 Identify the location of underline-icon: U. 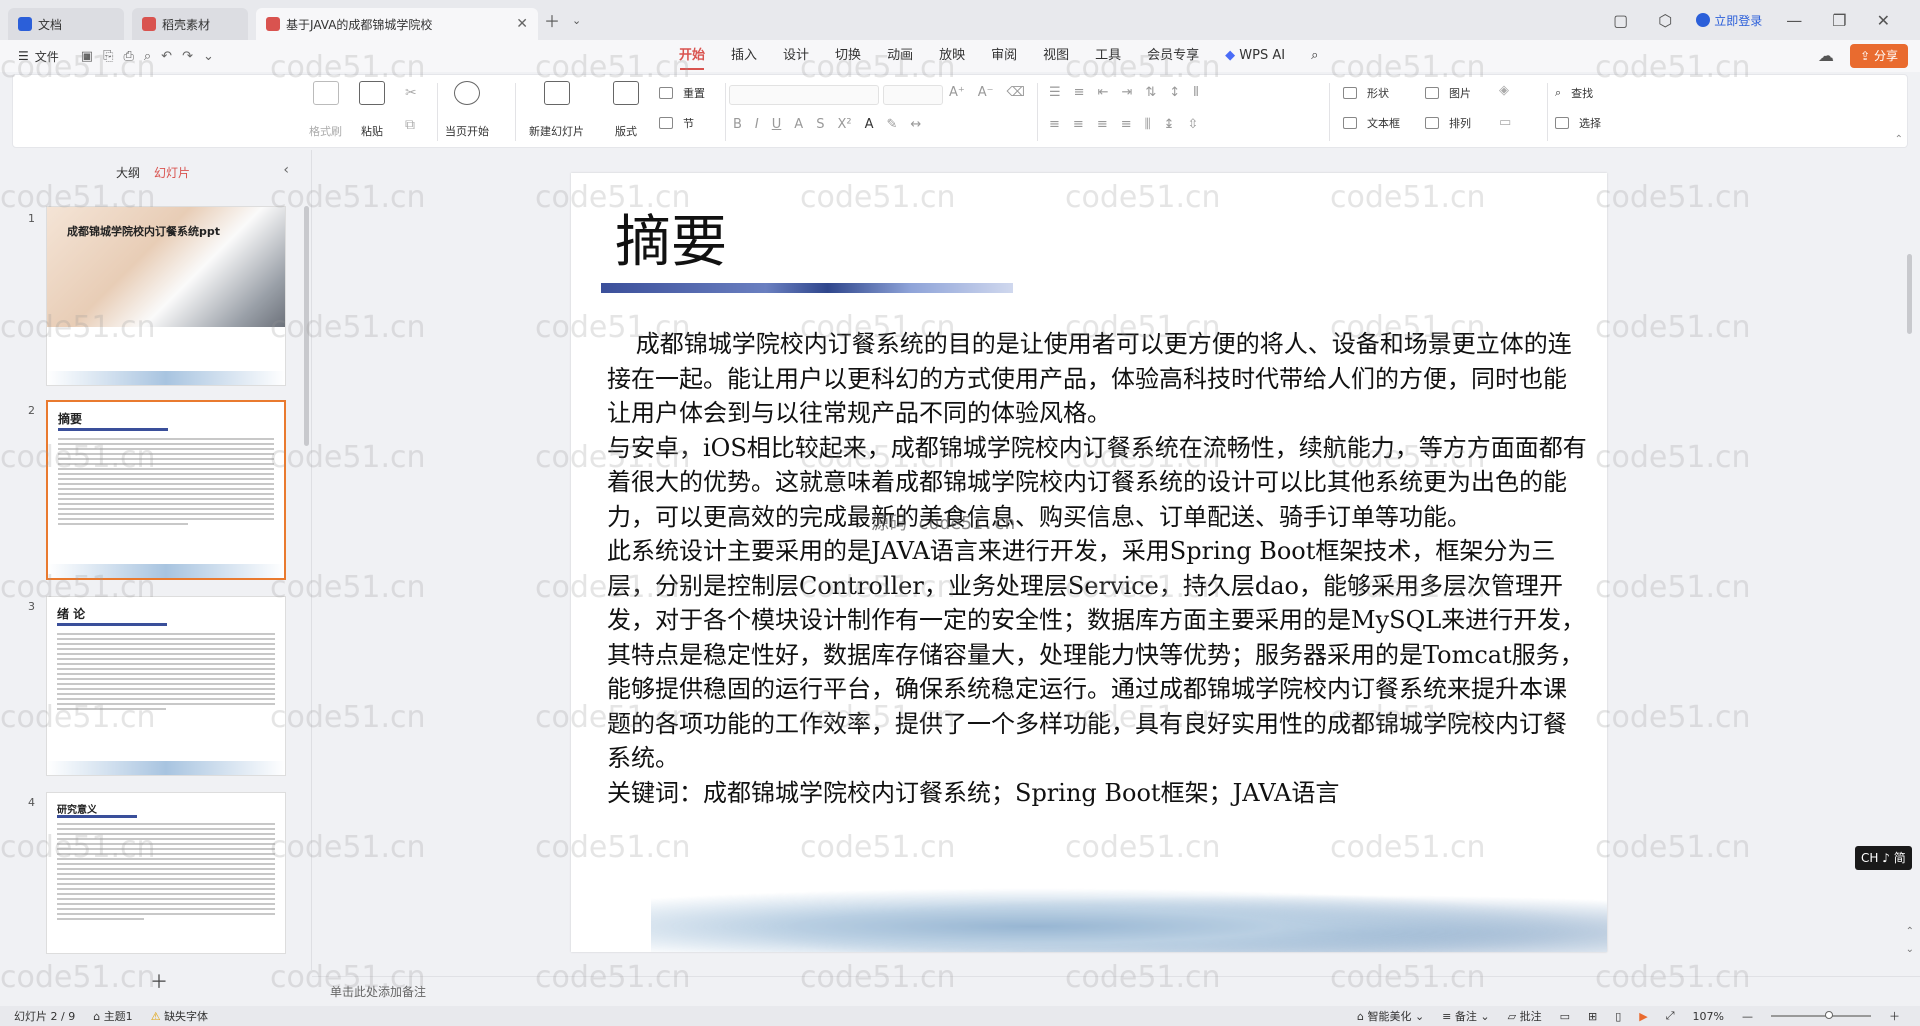
(777, 124).